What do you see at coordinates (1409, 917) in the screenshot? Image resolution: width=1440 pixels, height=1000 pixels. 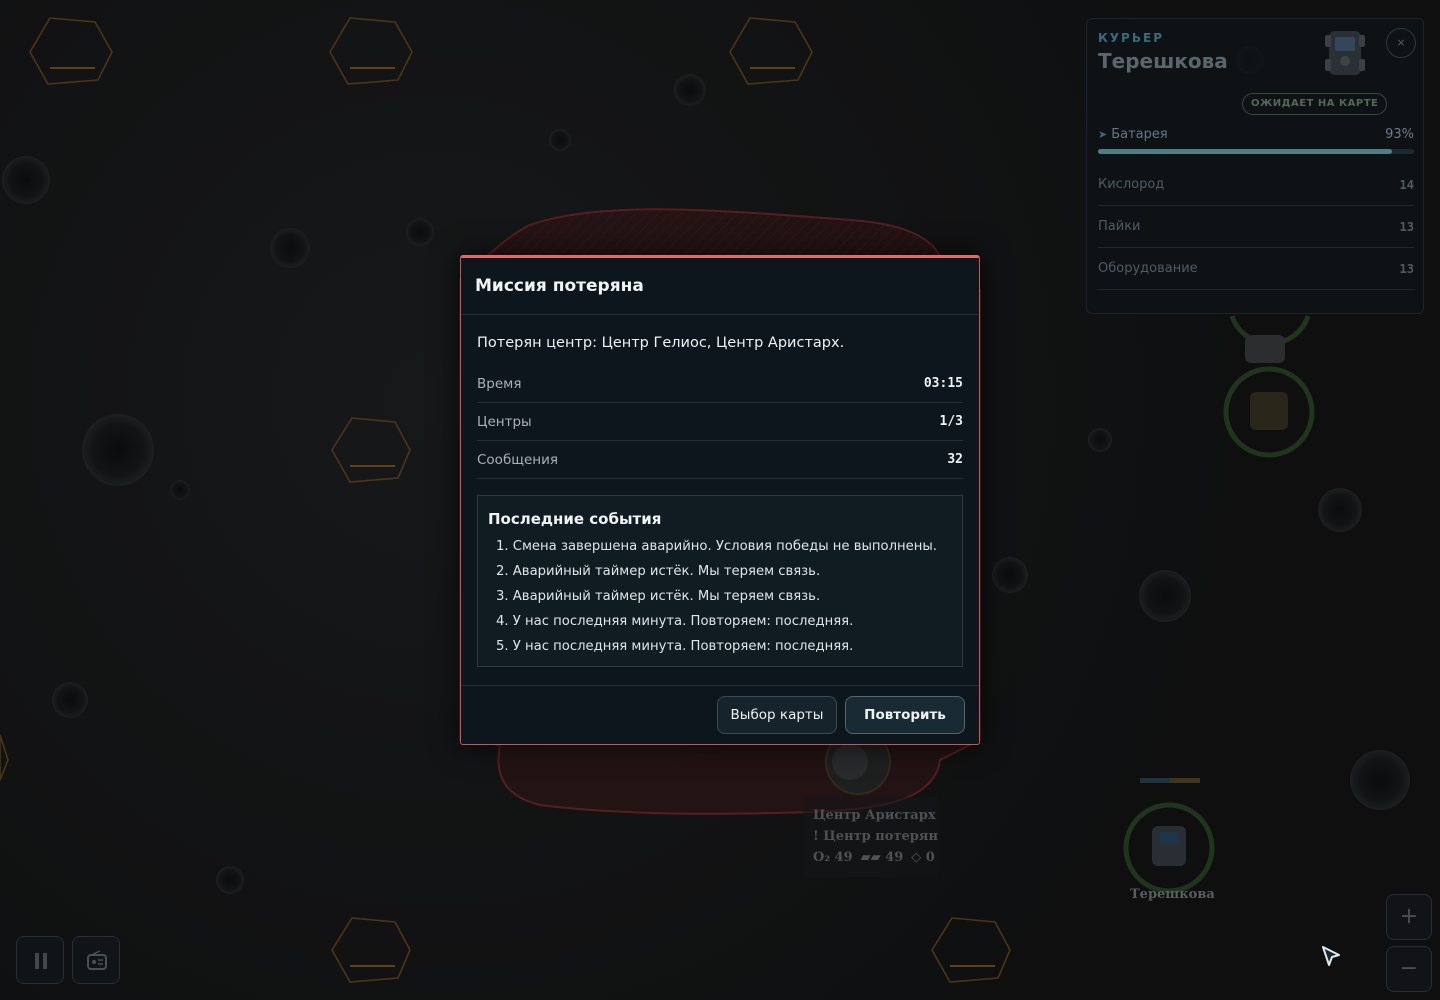 I see `zoom-in-button: +` at bounding box center [1409, 917].